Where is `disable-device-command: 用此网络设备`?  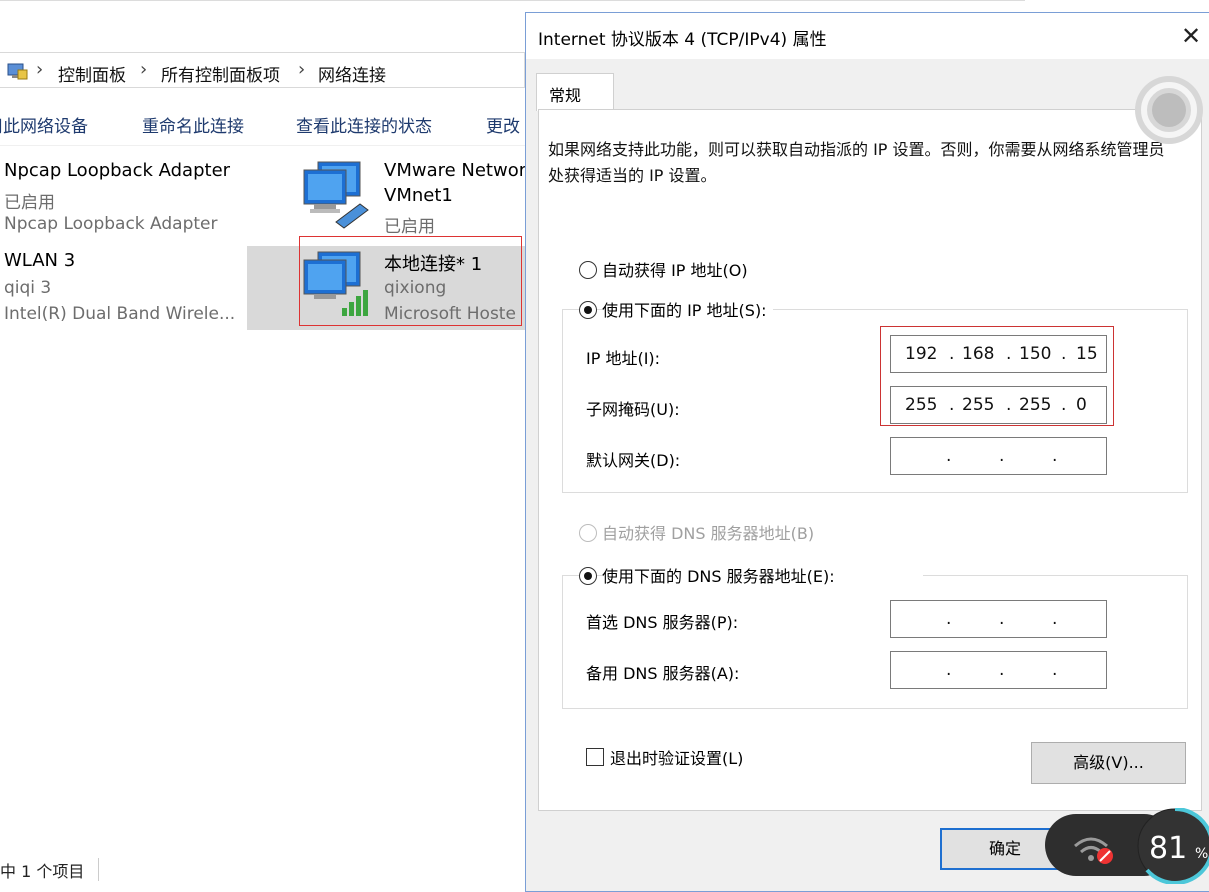 disable-device-command: 用此网络设备 is located at coordinates (44, 124).